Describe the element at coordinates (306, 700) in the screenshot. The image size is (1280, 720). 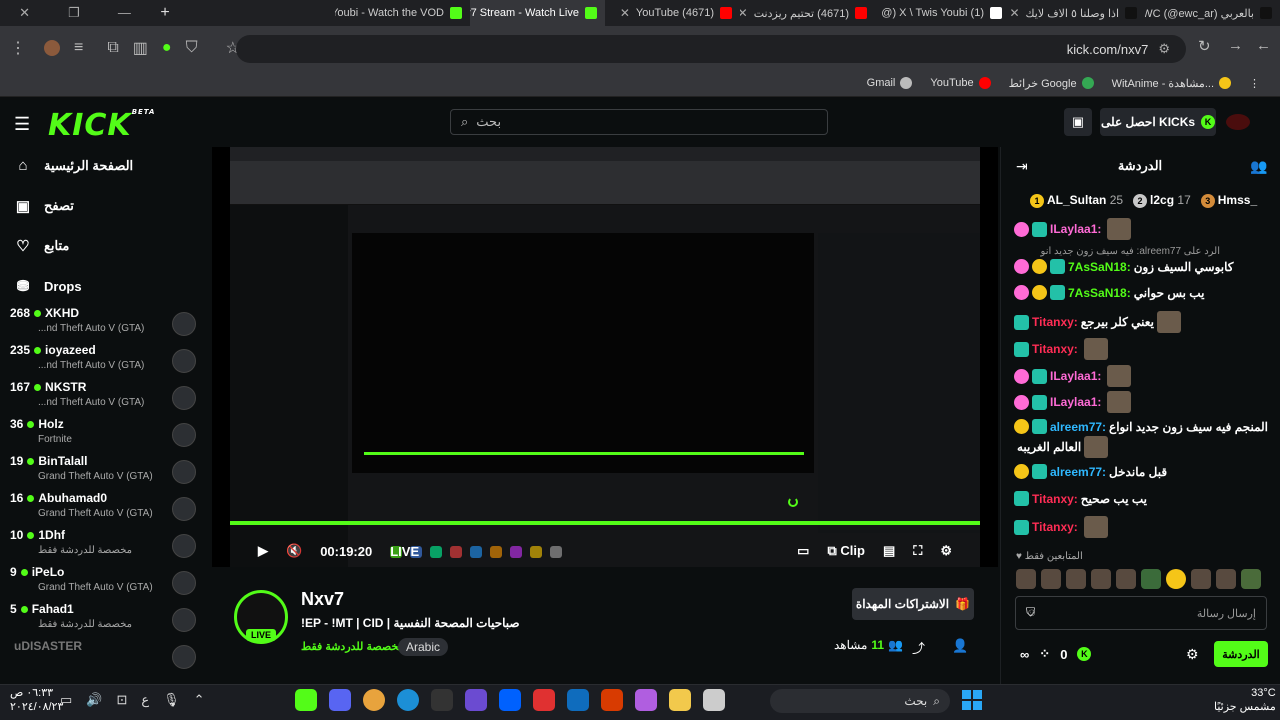
I see `kick-app-icon` at that location.